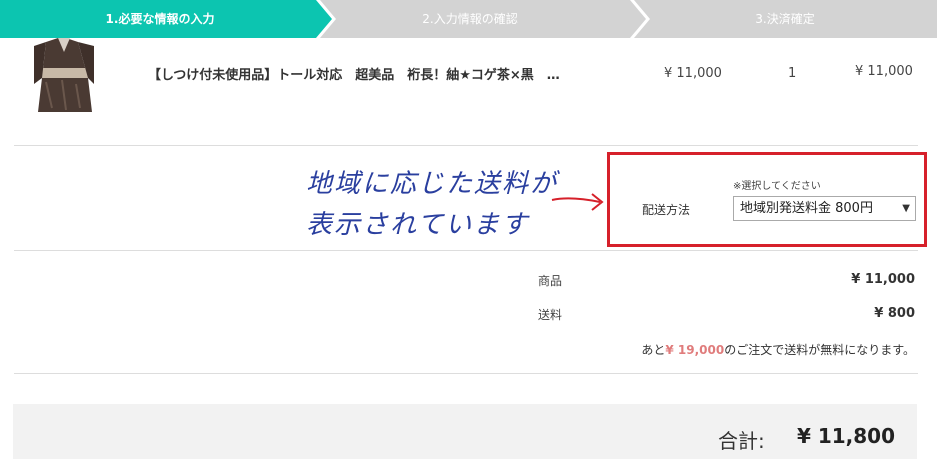  What do you see at coordinates (792, 73) in the screenshot?
I see `product-quantity: 1` at bounding box center [792, 73].